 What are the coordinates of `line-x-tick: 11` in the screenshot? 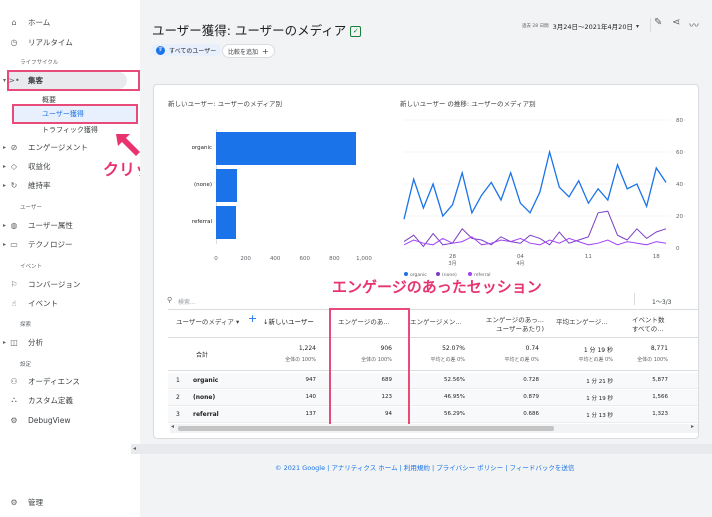 It's located at (588, 257).